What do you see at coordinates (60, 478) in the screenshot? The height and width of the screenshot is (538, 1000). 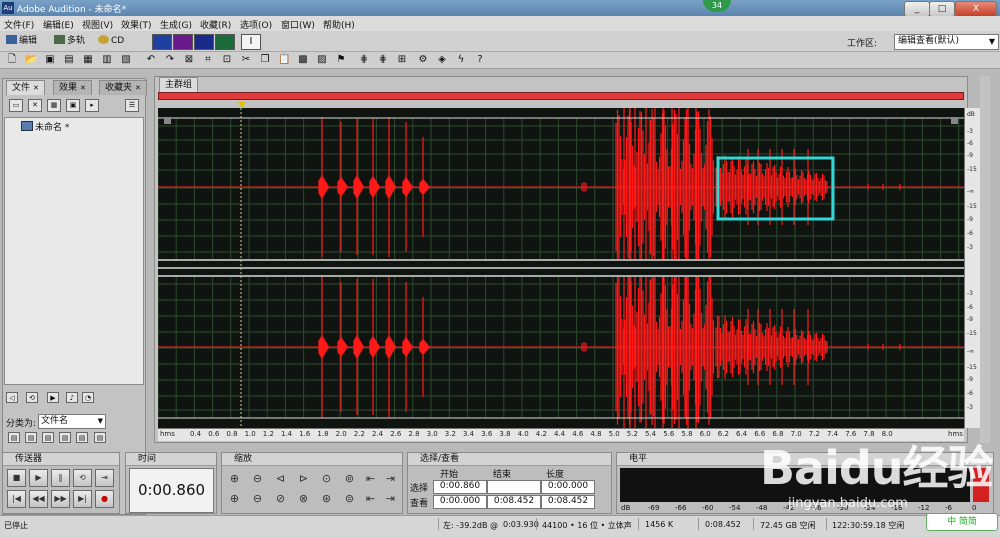 I see `pause-button: ‖` at bounding box center [60, 478].